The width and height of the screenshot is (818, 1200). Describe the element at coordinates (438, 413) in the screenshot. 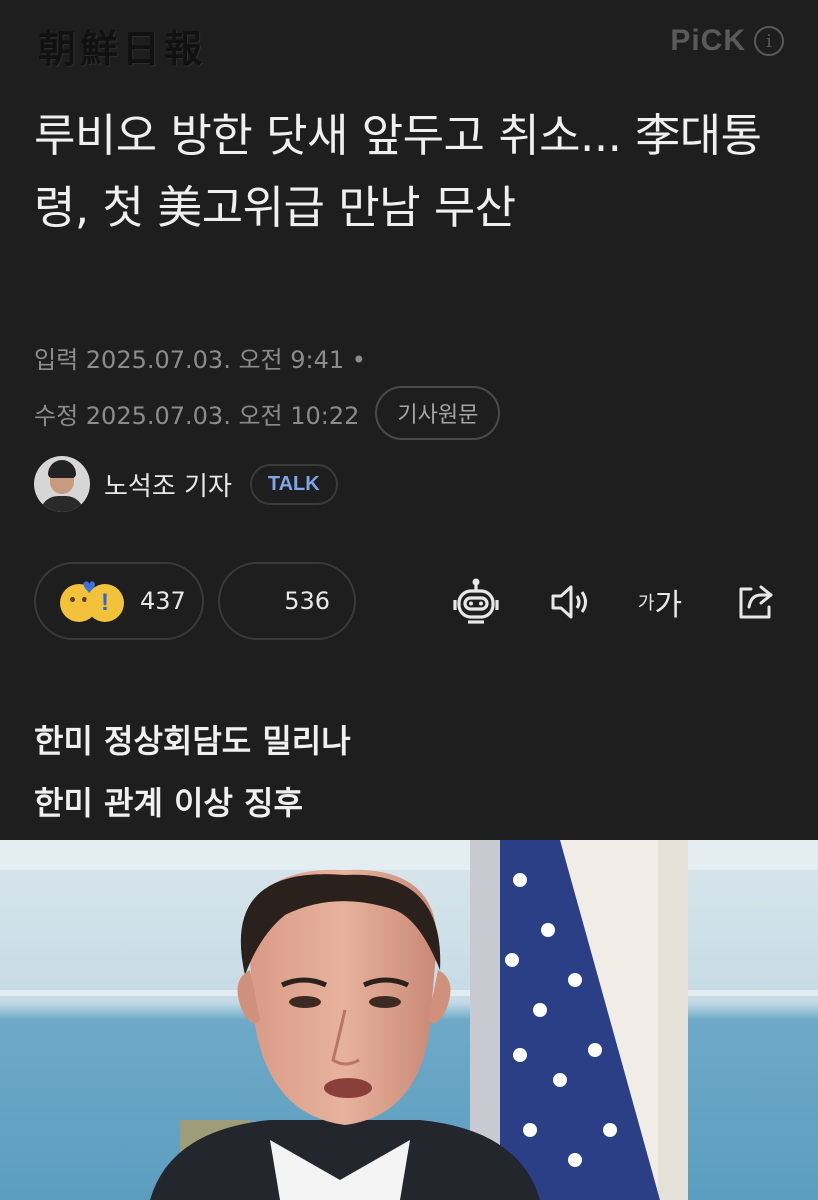

I see `original-article-button: 기사원문` at that location.